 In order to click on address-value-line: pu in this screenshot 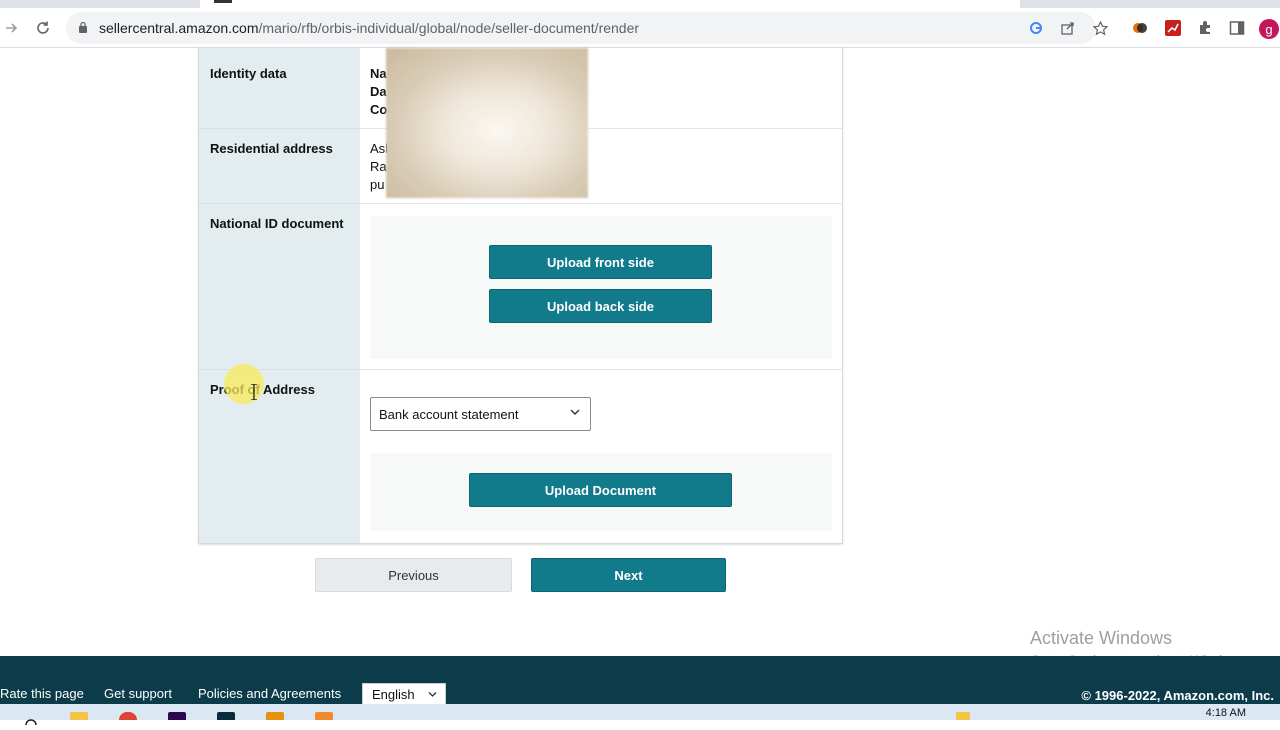, I will do `click(377, 184)`.